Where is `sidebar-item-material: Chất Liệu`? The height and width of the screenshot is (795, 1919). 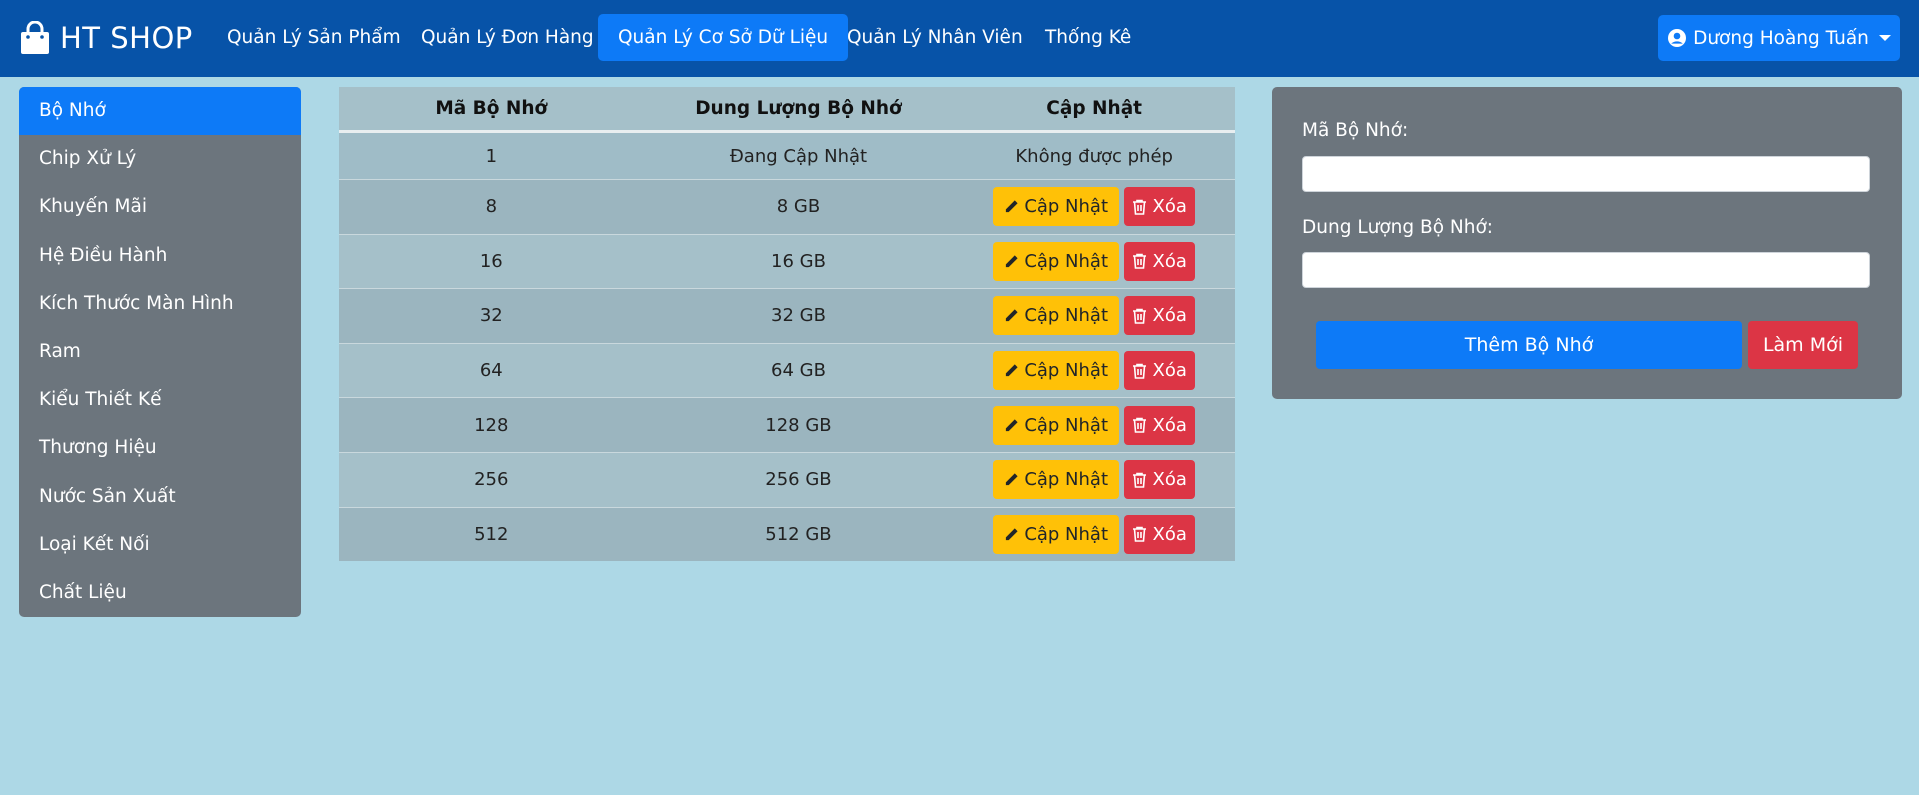 sidebar-item-material: Chất Liệu is located at coordinates (160, 593).